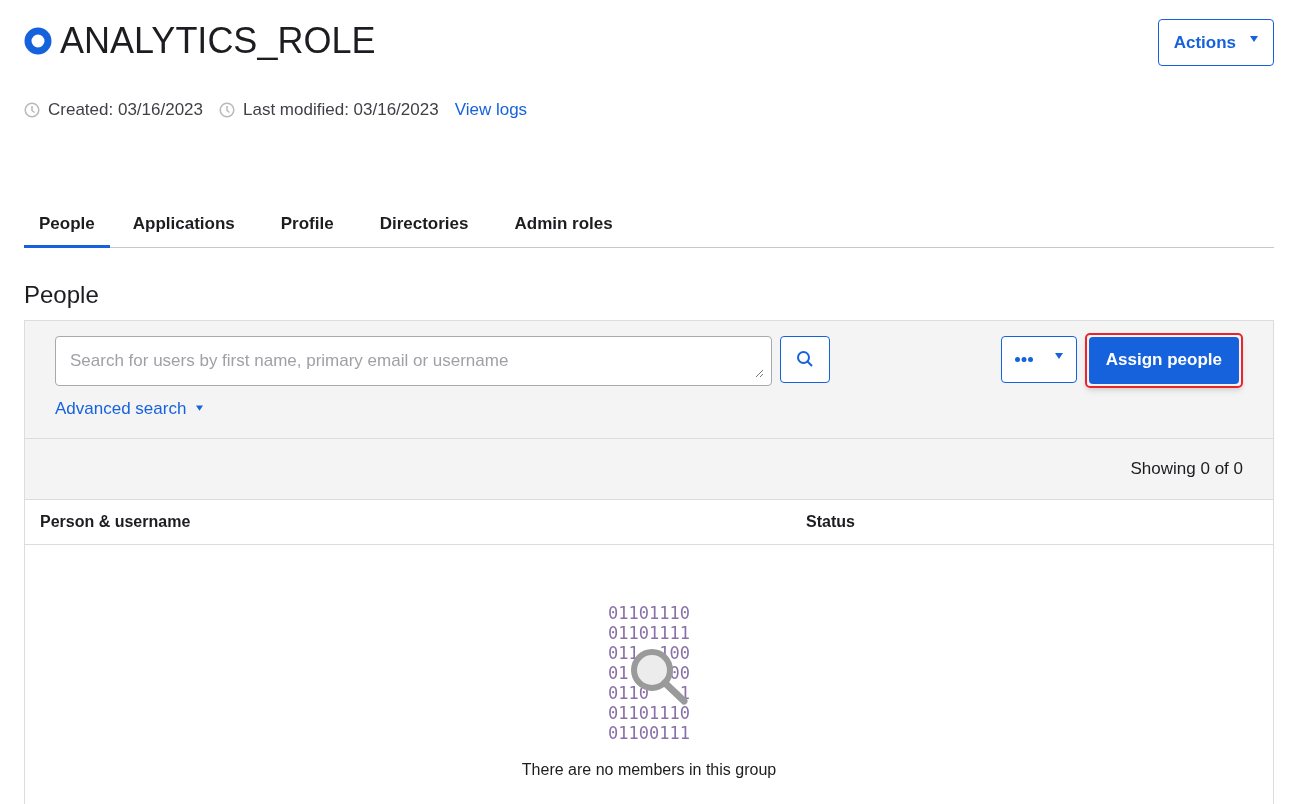 This screenshot has width=1307, height=804. Describe the element at coordinates (67, 225) in the screenshot. I see `tab: People` at that location.